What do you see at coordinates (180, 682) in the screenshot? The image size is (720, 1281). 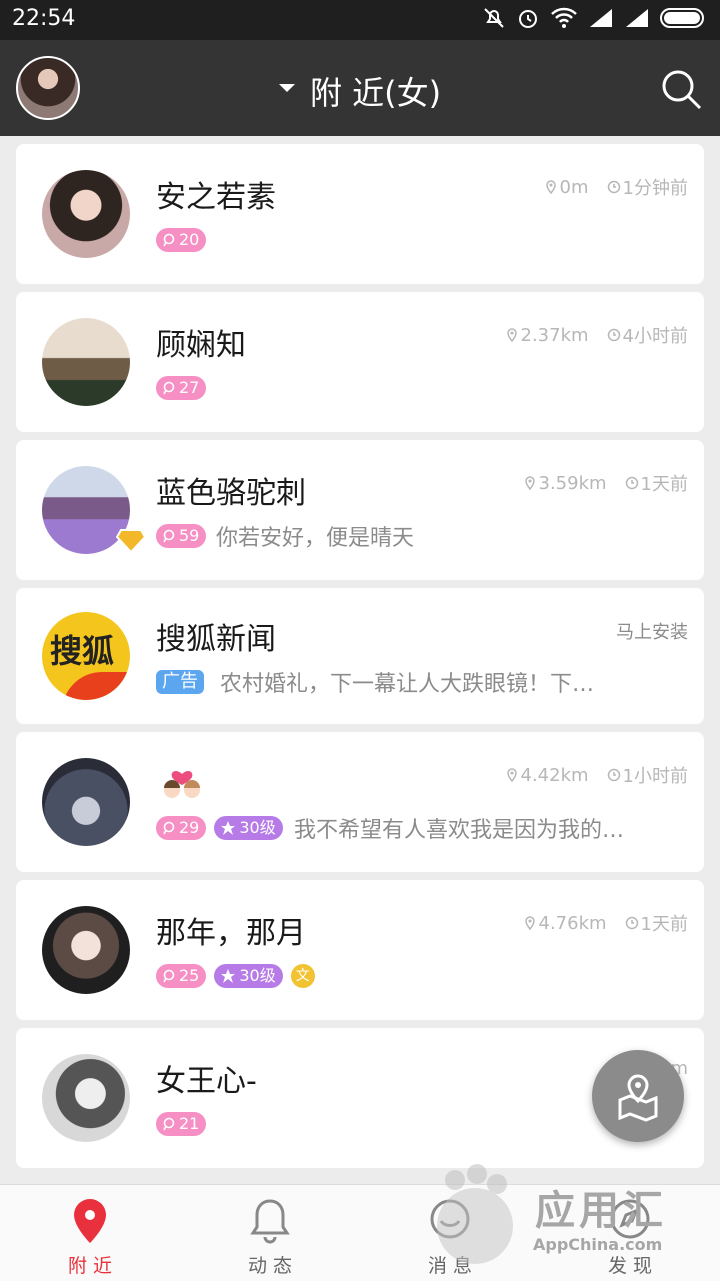 I see `ad-badge: 广告` at bounding box center [180, 682].